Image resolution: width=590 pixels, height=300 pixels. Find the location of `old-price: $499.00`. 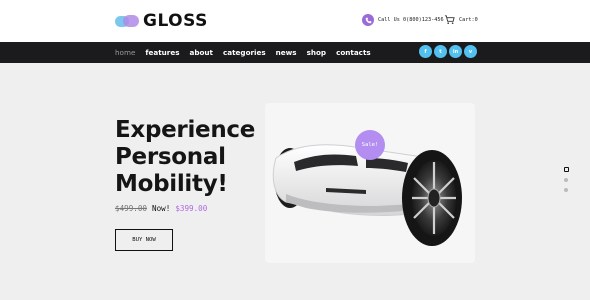

old-price: $499.00 is located at coordinates (131, 208).